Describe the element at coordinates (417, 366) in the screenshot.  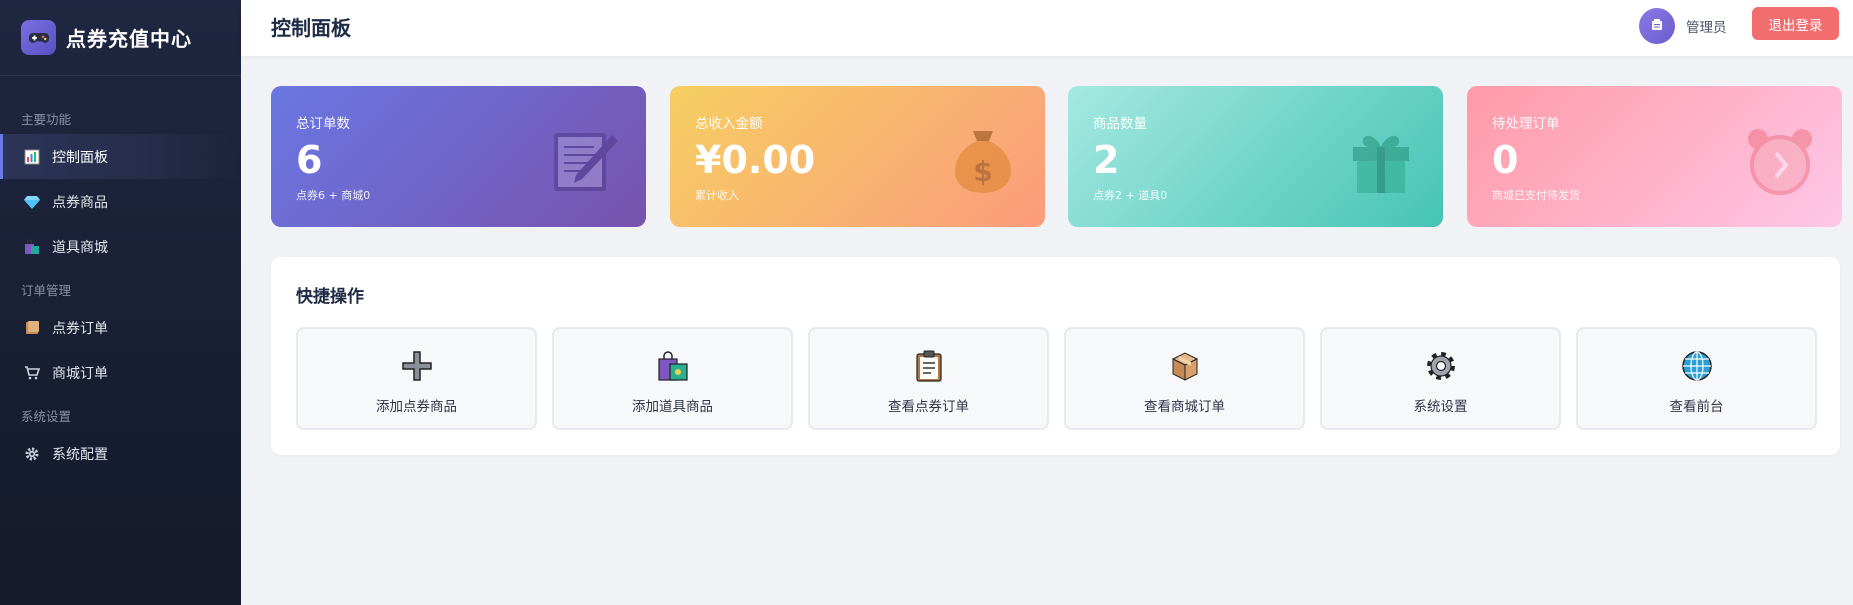
I see `plus-icon` at that location.